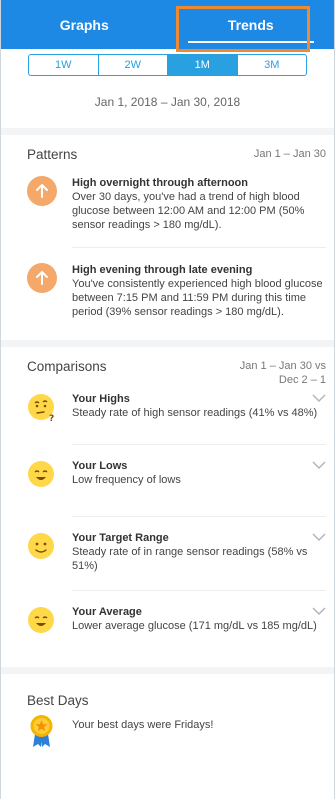 The image size is (335, 799). I want to click on smiling-face-icon, so click(43, 552).